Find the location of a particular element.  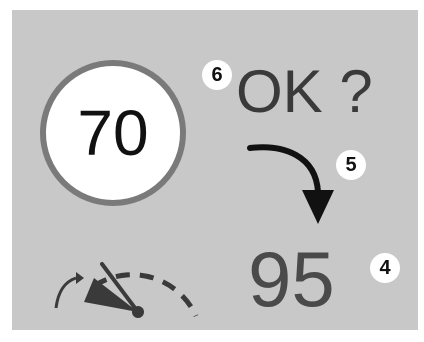

speed-sign-badge: 6 is located at coordinates (217, 75).